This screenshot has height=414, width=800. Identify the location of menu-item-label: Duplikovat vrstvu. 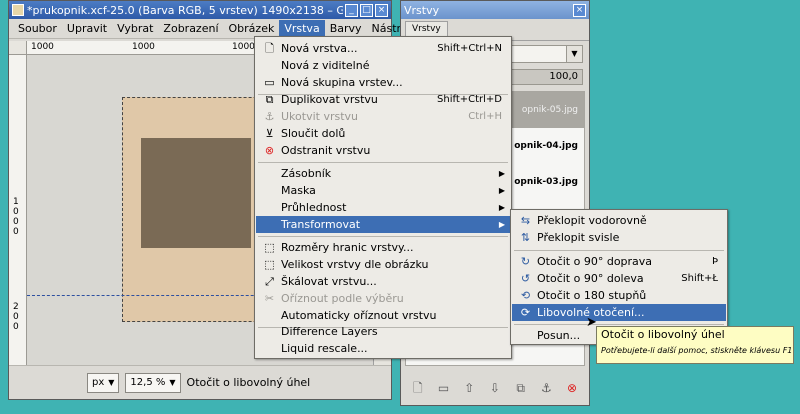
(329, 99).